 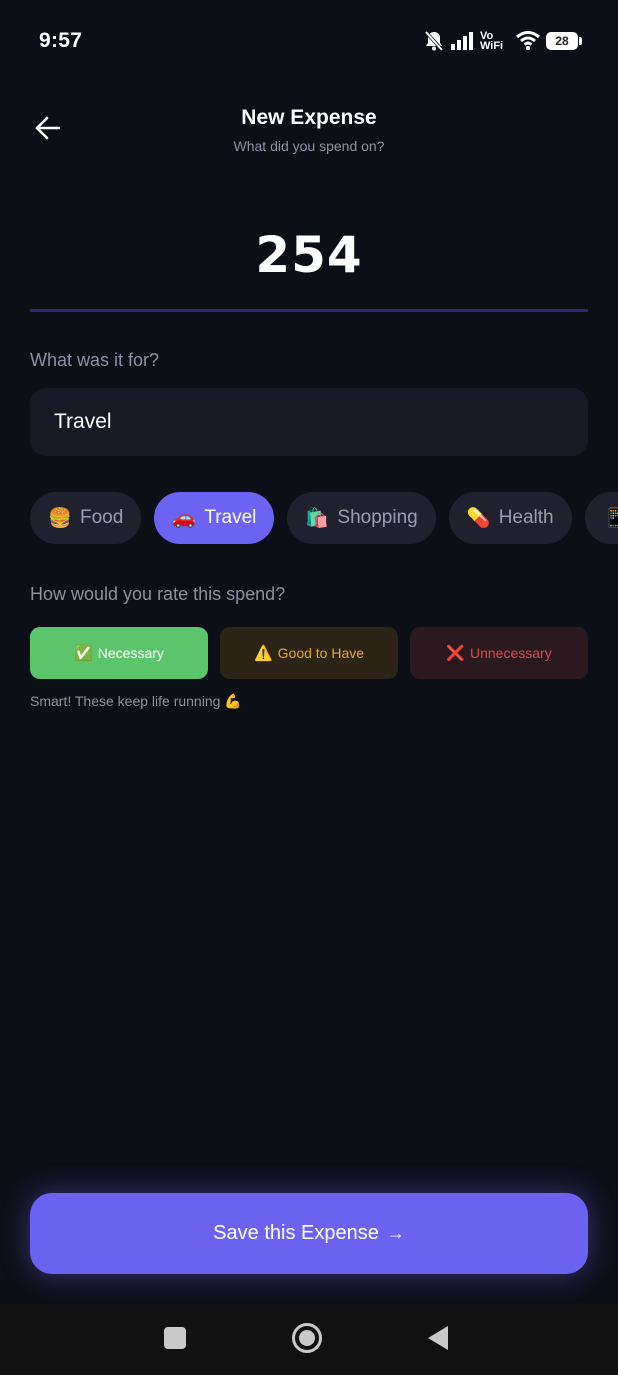 I want to click on vowifi-icon: Vo WiFi, so click(x=495, y=41).